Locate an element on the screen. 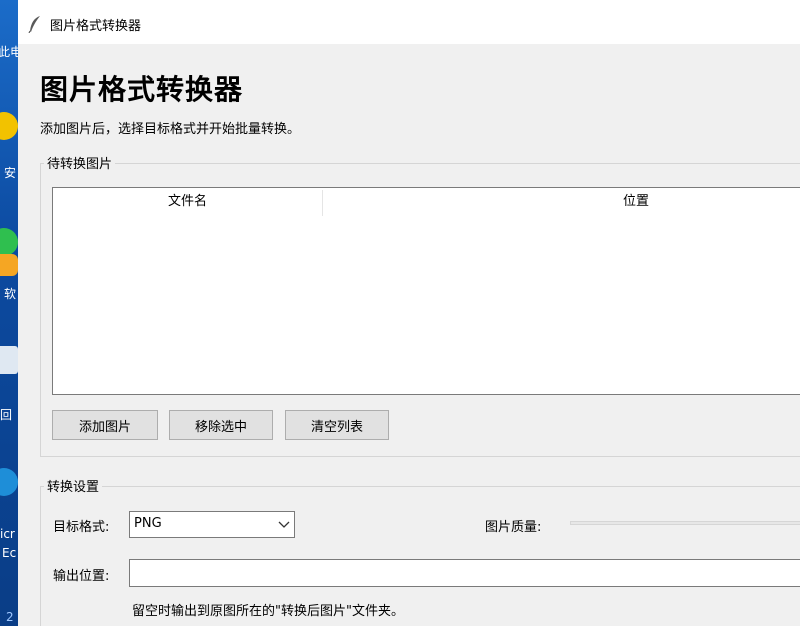  output-location-label: 输出位置: is located at coordinates (81, 576).